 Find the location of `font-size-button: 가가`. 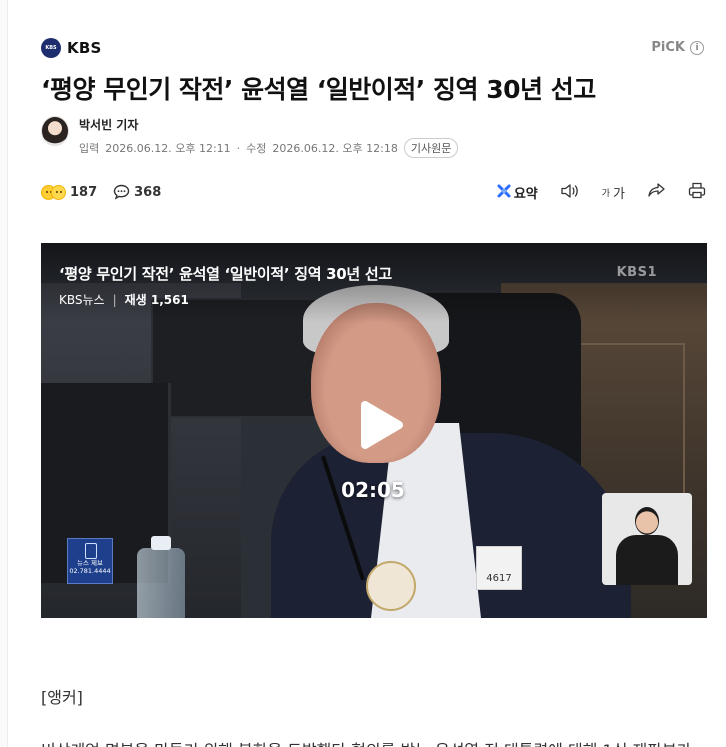

font-size-button: 가가 is located at coordinates (613, 192).